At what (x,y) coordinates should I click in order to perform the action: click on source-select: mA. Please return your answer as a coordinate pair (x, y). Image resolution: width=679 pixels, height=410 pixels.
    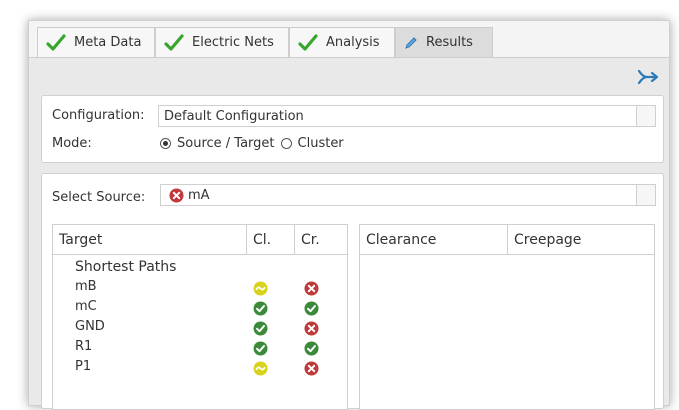
    Looking at the image, I should click on (408, 195).